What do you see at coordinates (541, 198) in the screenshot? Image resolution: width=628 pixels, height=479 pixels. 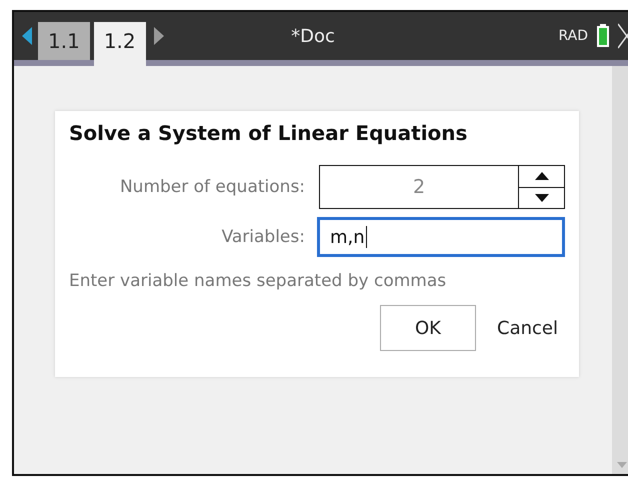 I see `down-arrow-icon` at bounding box center [541, 198].